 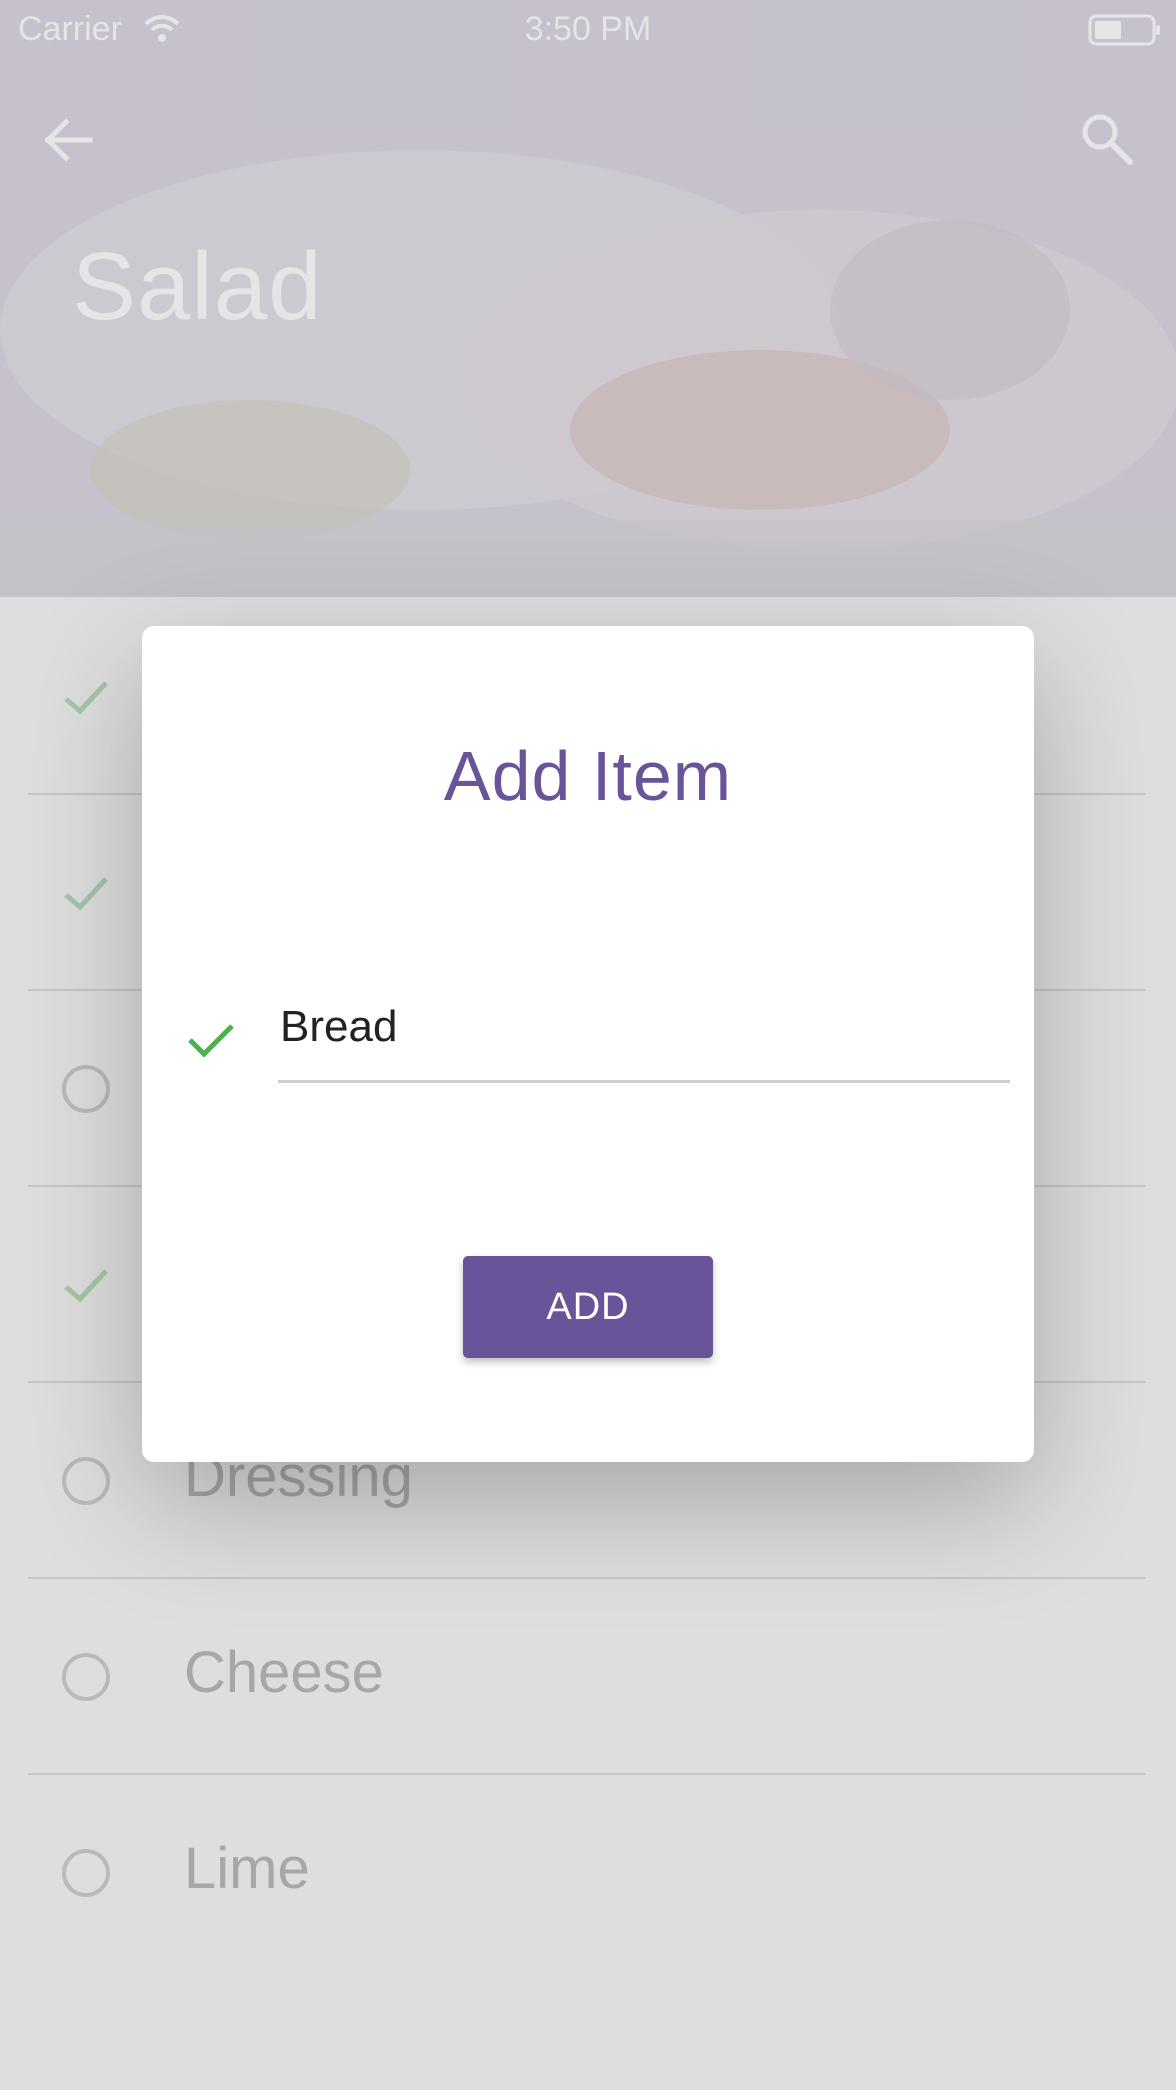 What do you see at coordinates (247, 1868) in the screenshot?
I see `list-item-label: Lime` at bounding box center [247, 1868].